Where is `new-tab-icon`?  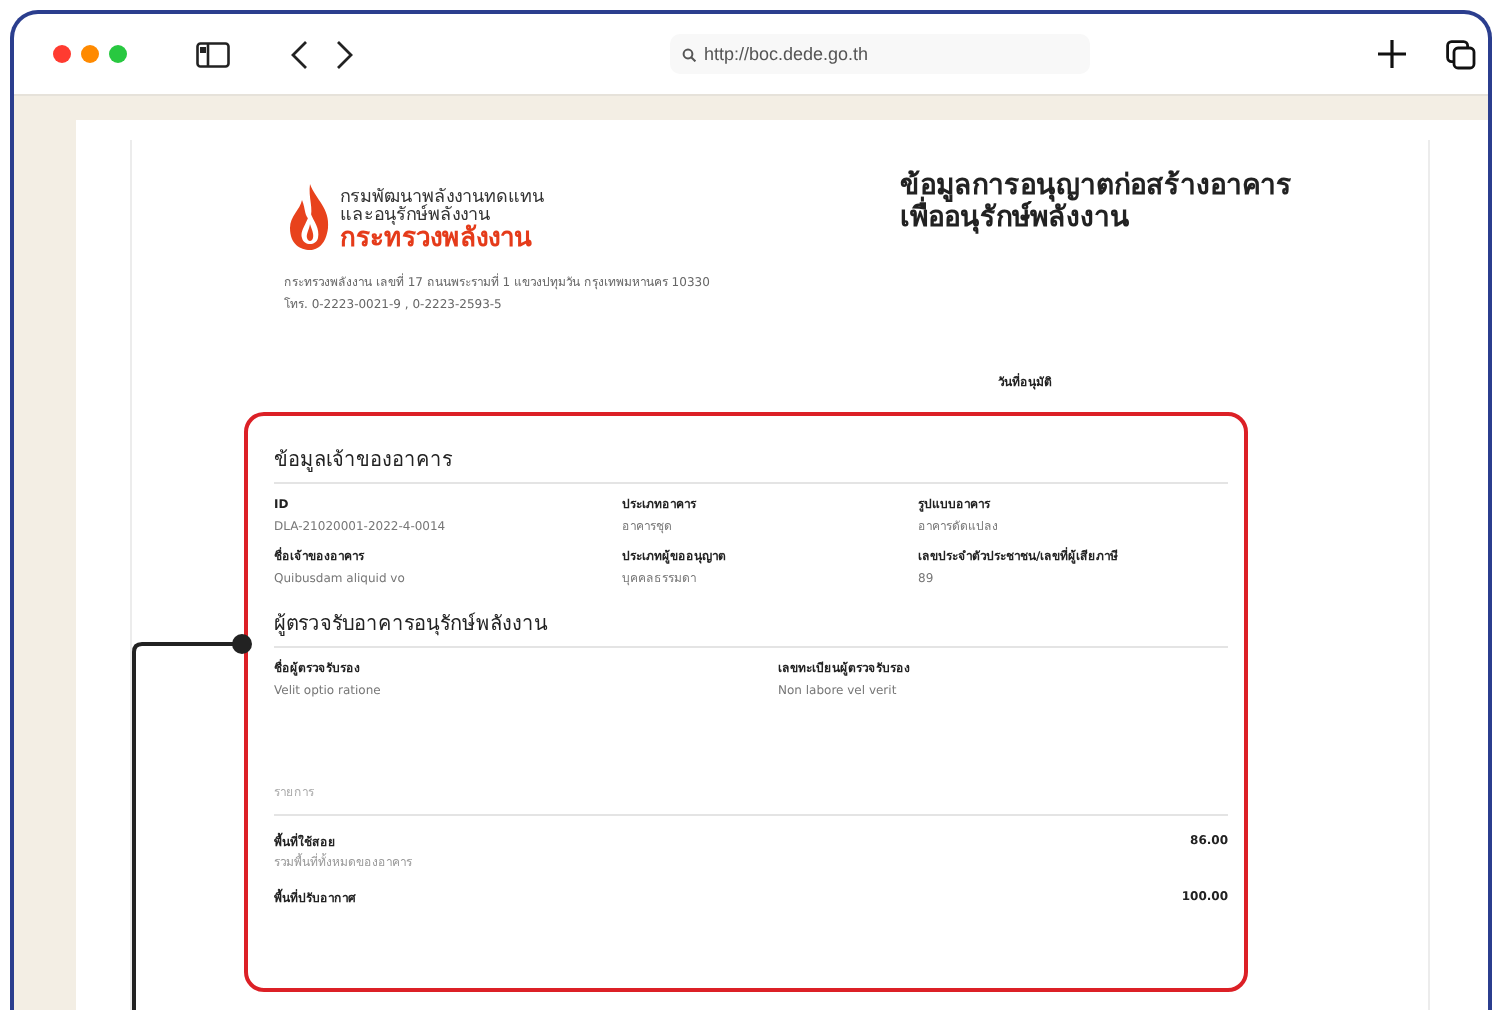 new-tab-icon is located at coordinates (1392, 54).